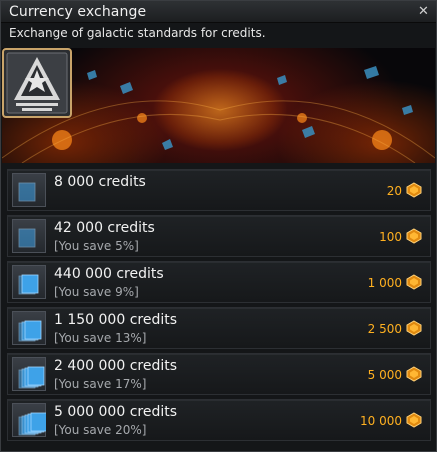 The image size is (437, 452). I want to click on offer-row: 2 400 000 credits [You save 17%] 5 000, so click(219, 374).